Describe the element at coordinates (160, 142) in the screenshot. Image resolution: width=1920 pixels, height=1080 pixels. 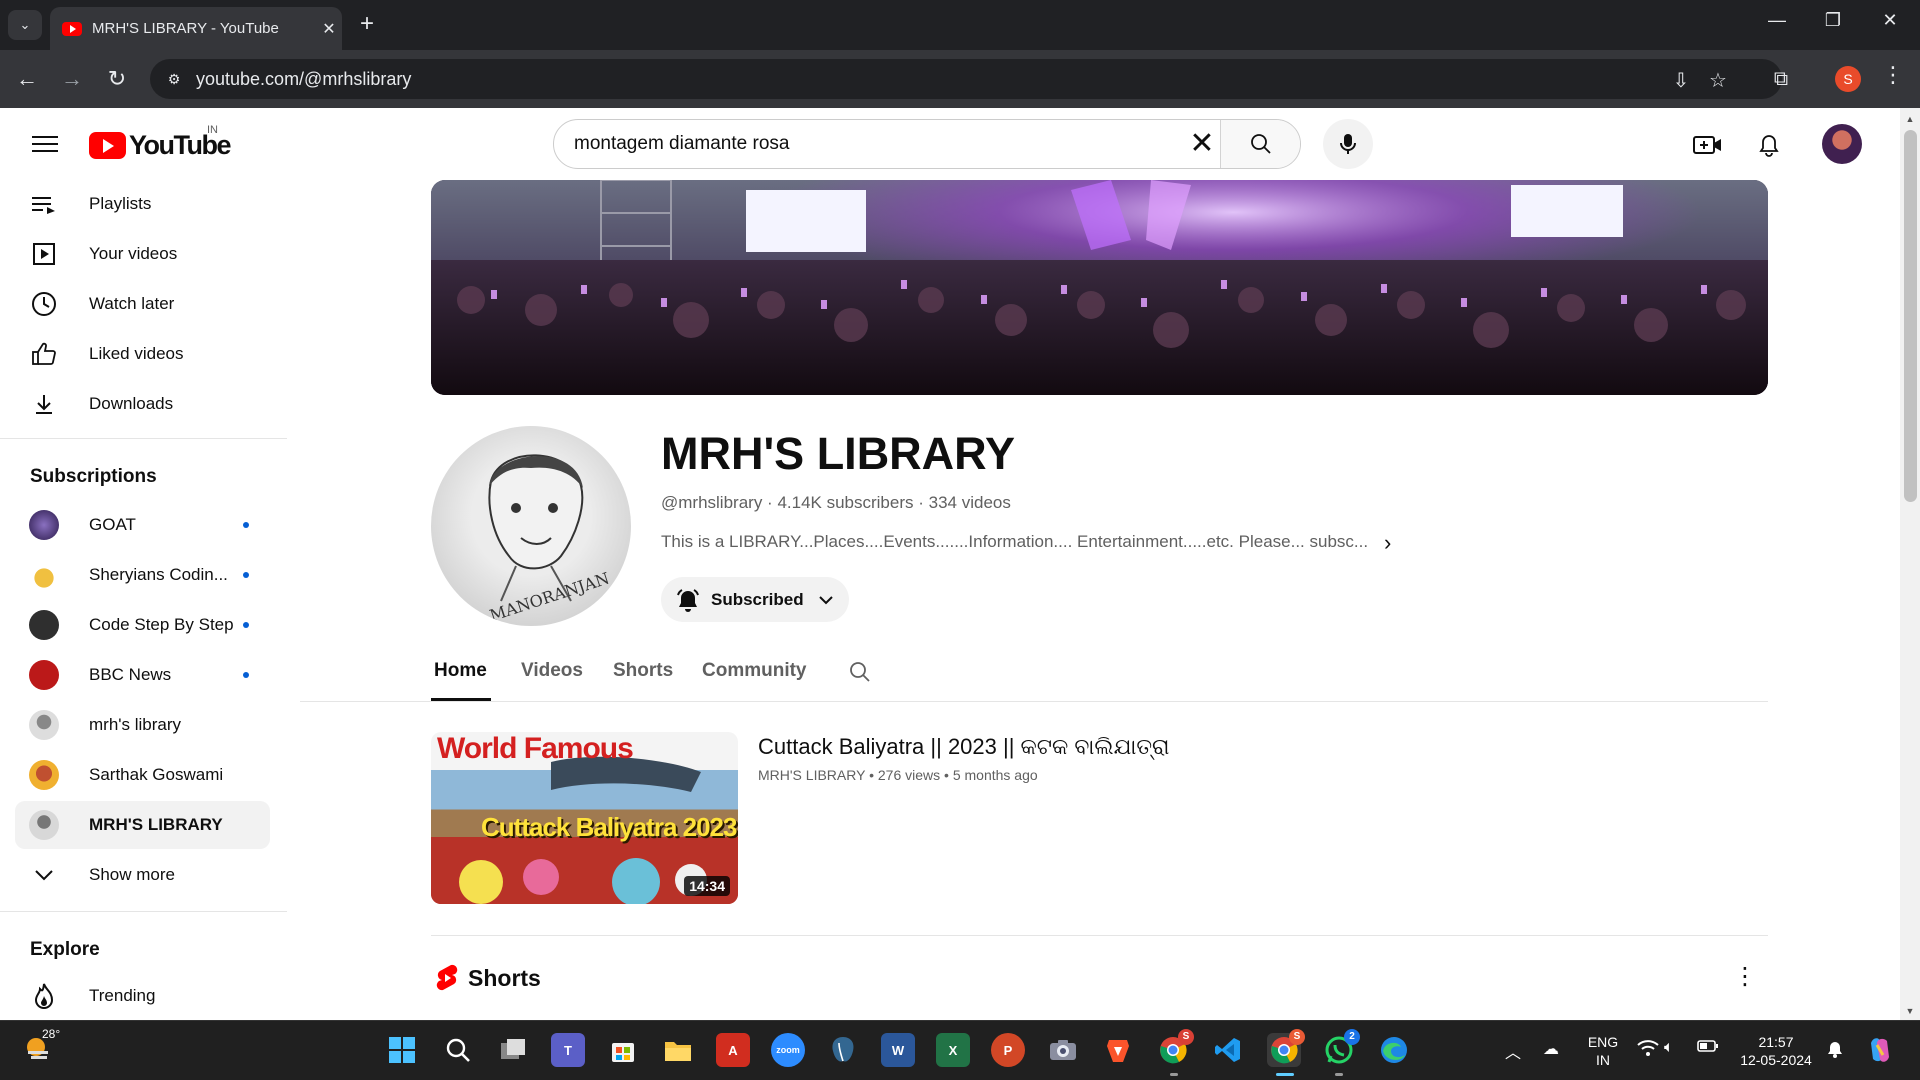
I see `youtube-logo: YouTube IN` at that location.